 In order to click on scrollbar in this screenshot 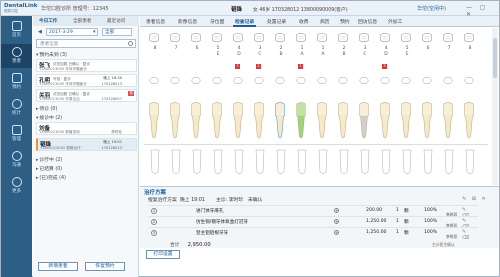, I will do `click(495, 106)`.